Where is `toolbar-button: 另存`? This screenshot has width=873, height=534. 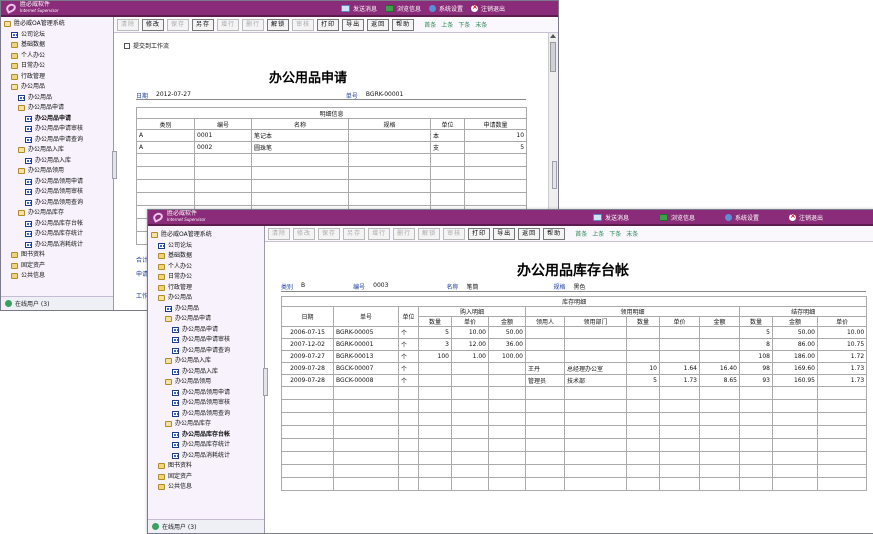 toolbar-button: 另存 is located at coordinates (354, 233).